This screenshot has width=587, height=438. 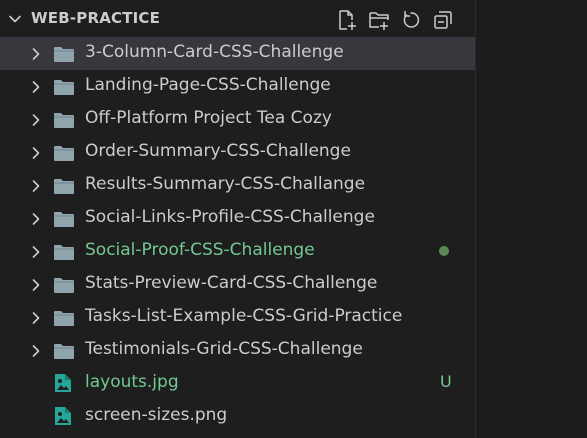 What do you see at coordinates (237, 19) in the screenshot?
I see `explorer-section-header: WEB-PRACTICE` at bounding box center [237, 19].